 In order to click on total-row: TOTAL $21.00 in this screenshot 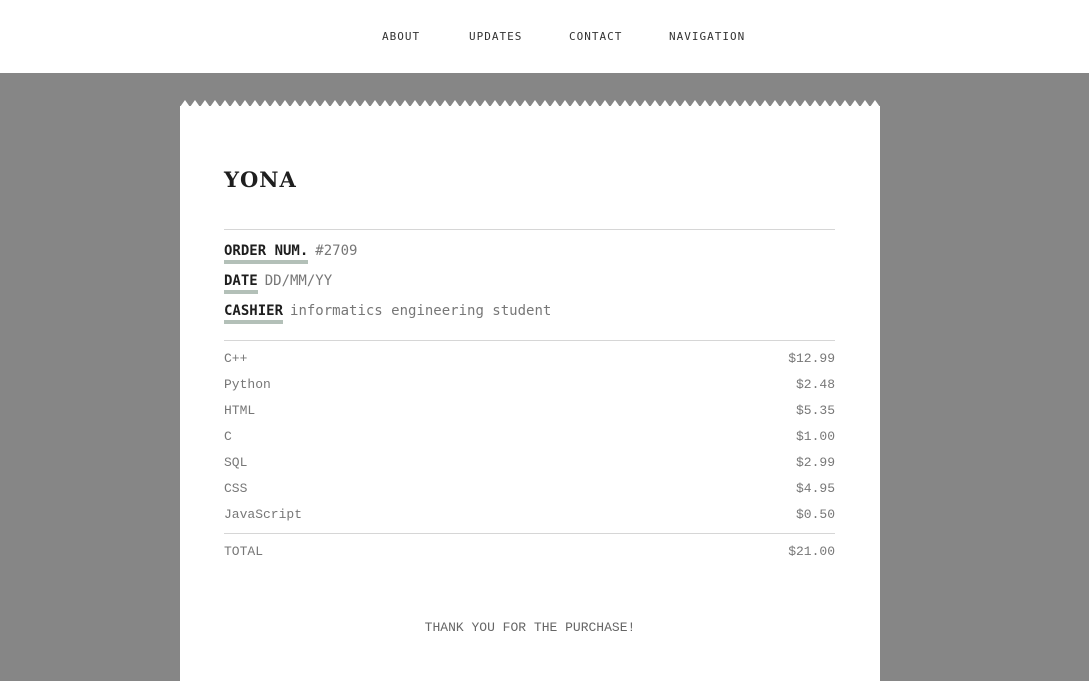, I will do `click(529, 552)`.